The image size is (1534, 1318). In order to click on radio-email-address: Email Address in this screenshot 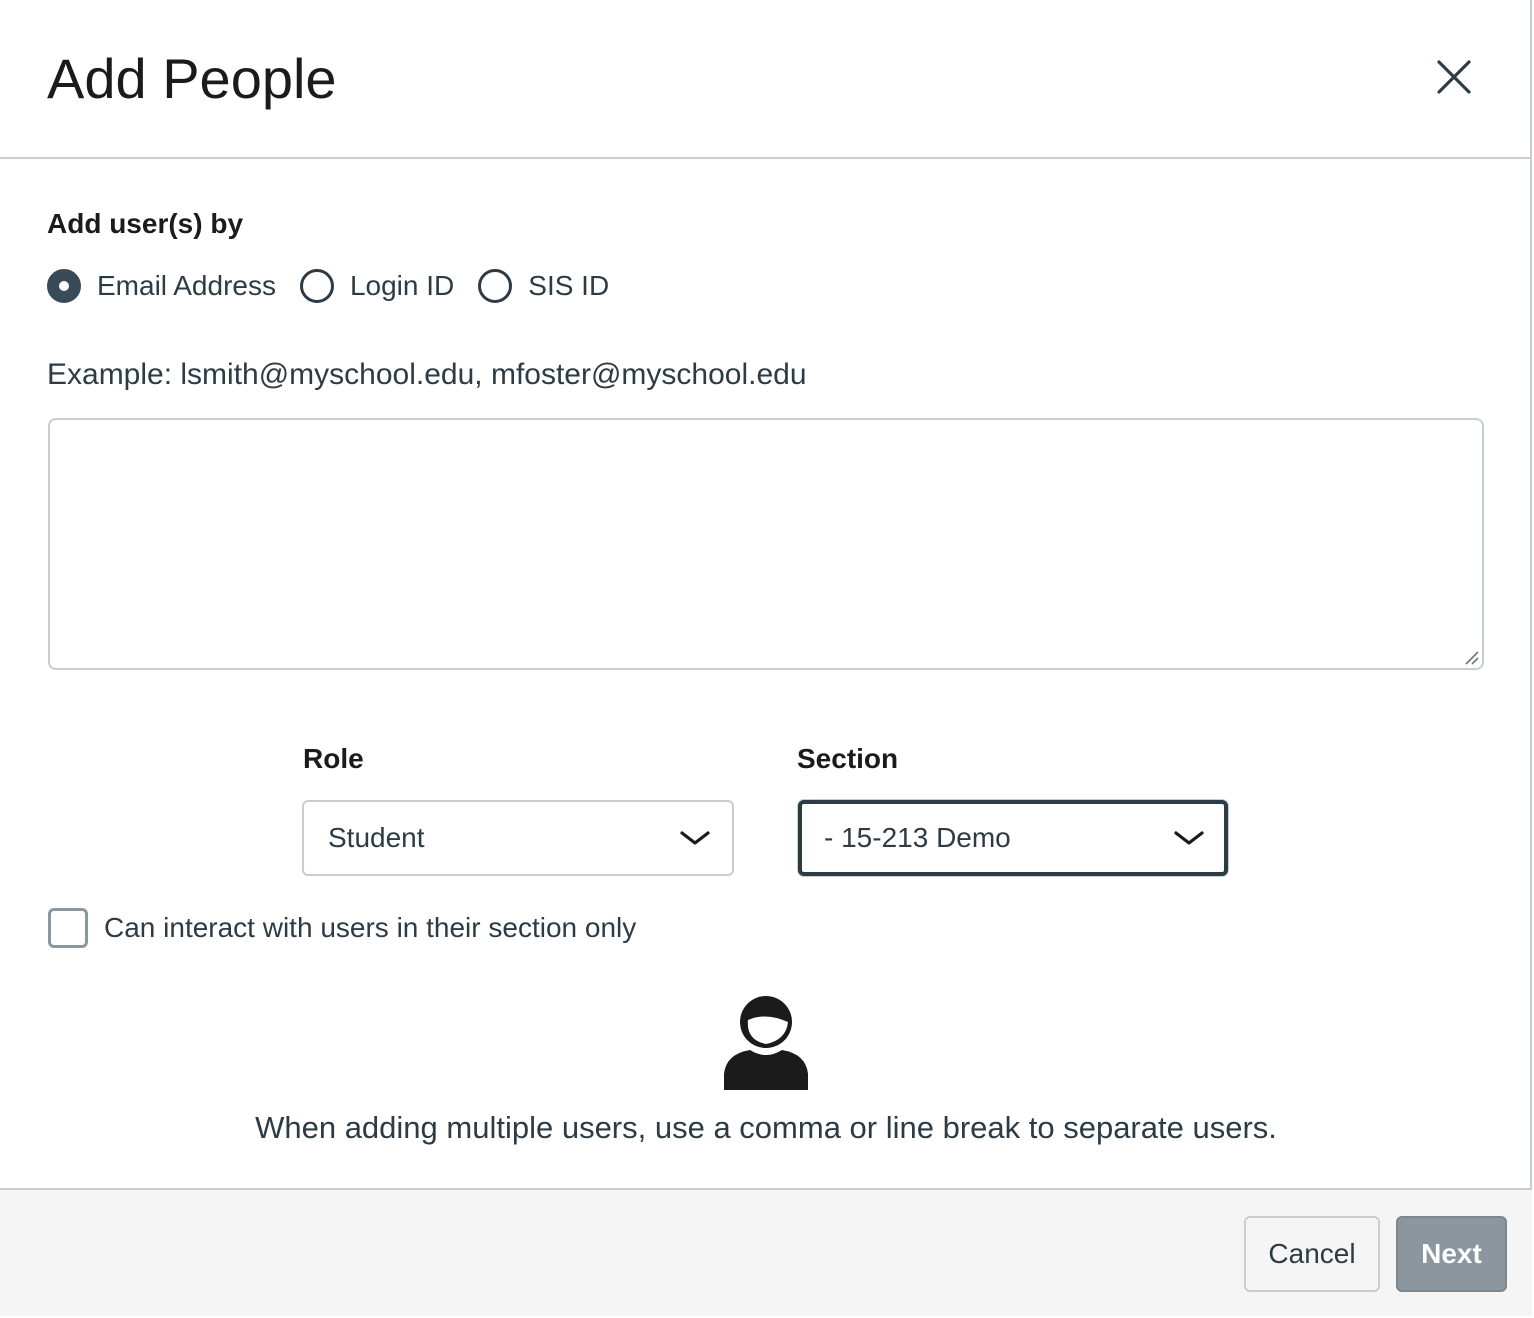, I will do `click(161, 286)`.